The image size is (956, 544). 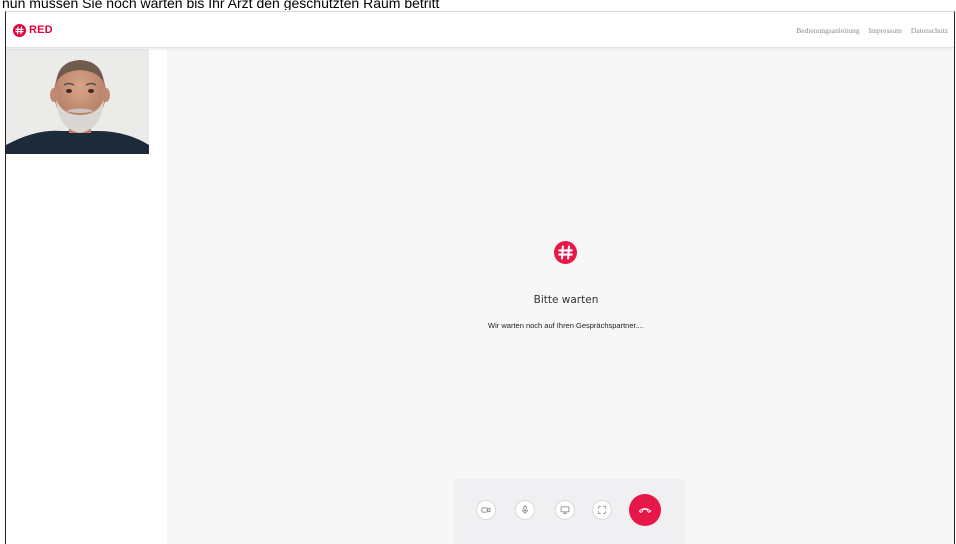 I want to click on brand-name: RED, so click(x=41, y=30).